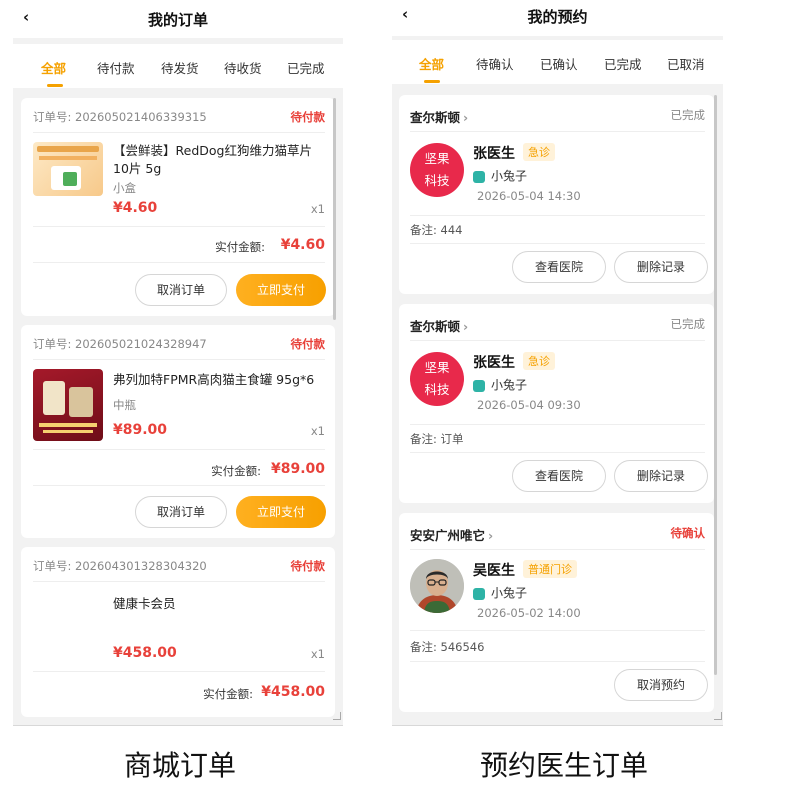 The width and height of the screenshot is (800, 800). I want to click on tab-confirmed: 已确认, so click(559, 63).